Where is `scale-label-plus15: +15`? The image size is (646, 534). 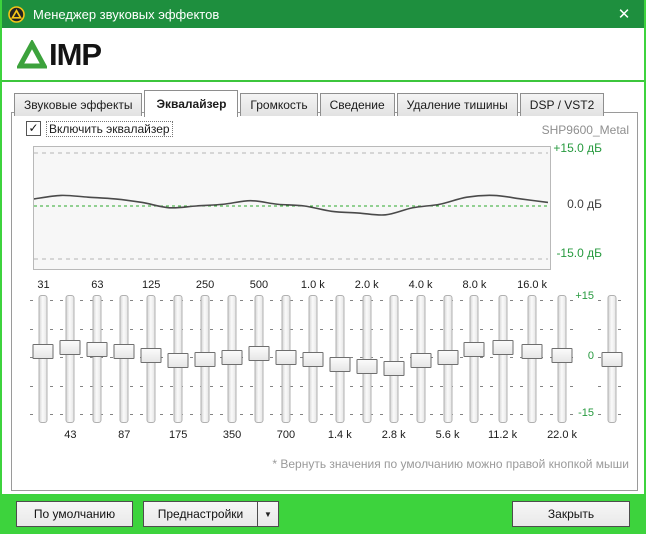 scale-label-plus15: +15 is located at coordinates (584, 296).